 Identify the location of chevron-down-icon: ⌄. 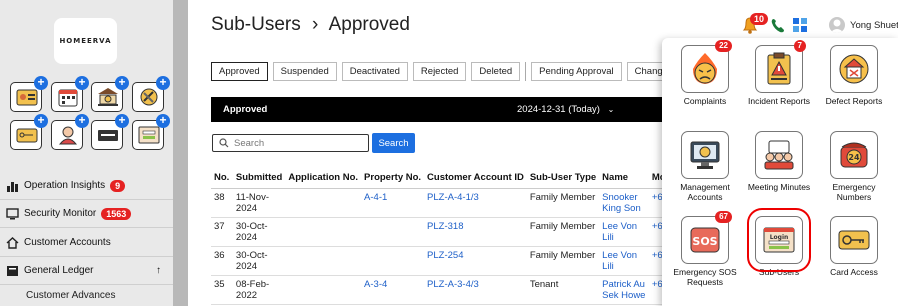
(611, 109).